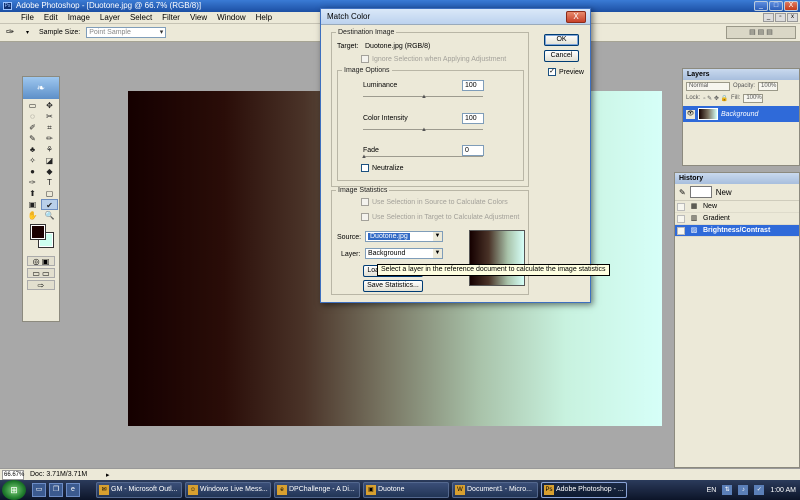 This screenshot has width=800, height=500. Describe the element at coordinates (49, 127) in the screenshot. I see `slice-tool: ⌗` at that location.